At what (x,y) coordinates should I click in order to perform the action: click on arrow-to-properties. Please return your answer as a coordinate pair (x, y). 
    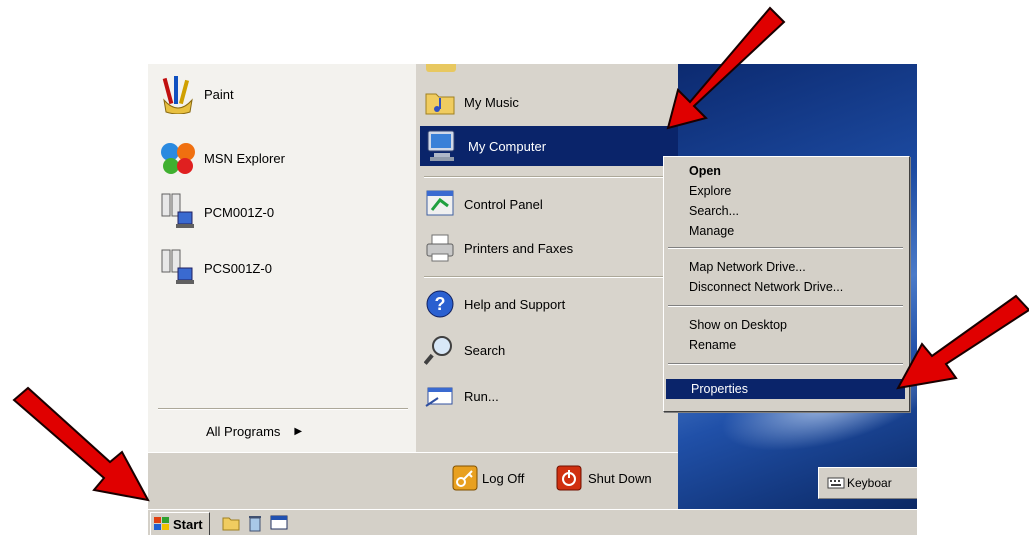
    Looking at the image, I should click on (962, 342).